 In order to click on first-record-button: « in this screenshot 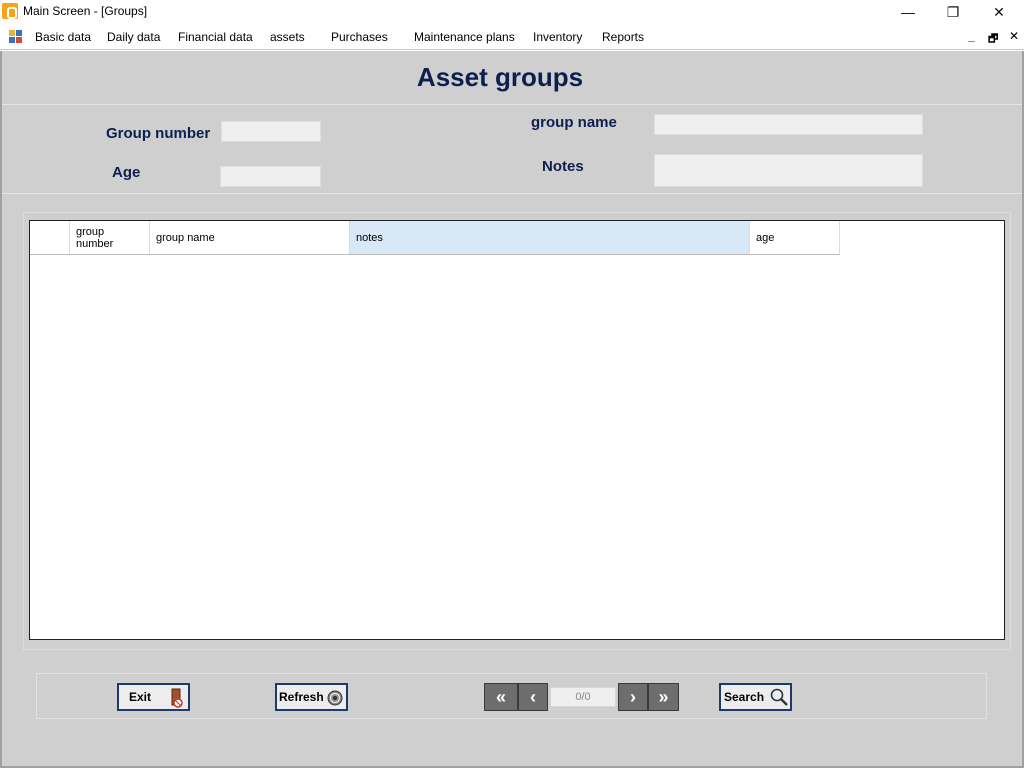, I will do `click(501, 697)`.